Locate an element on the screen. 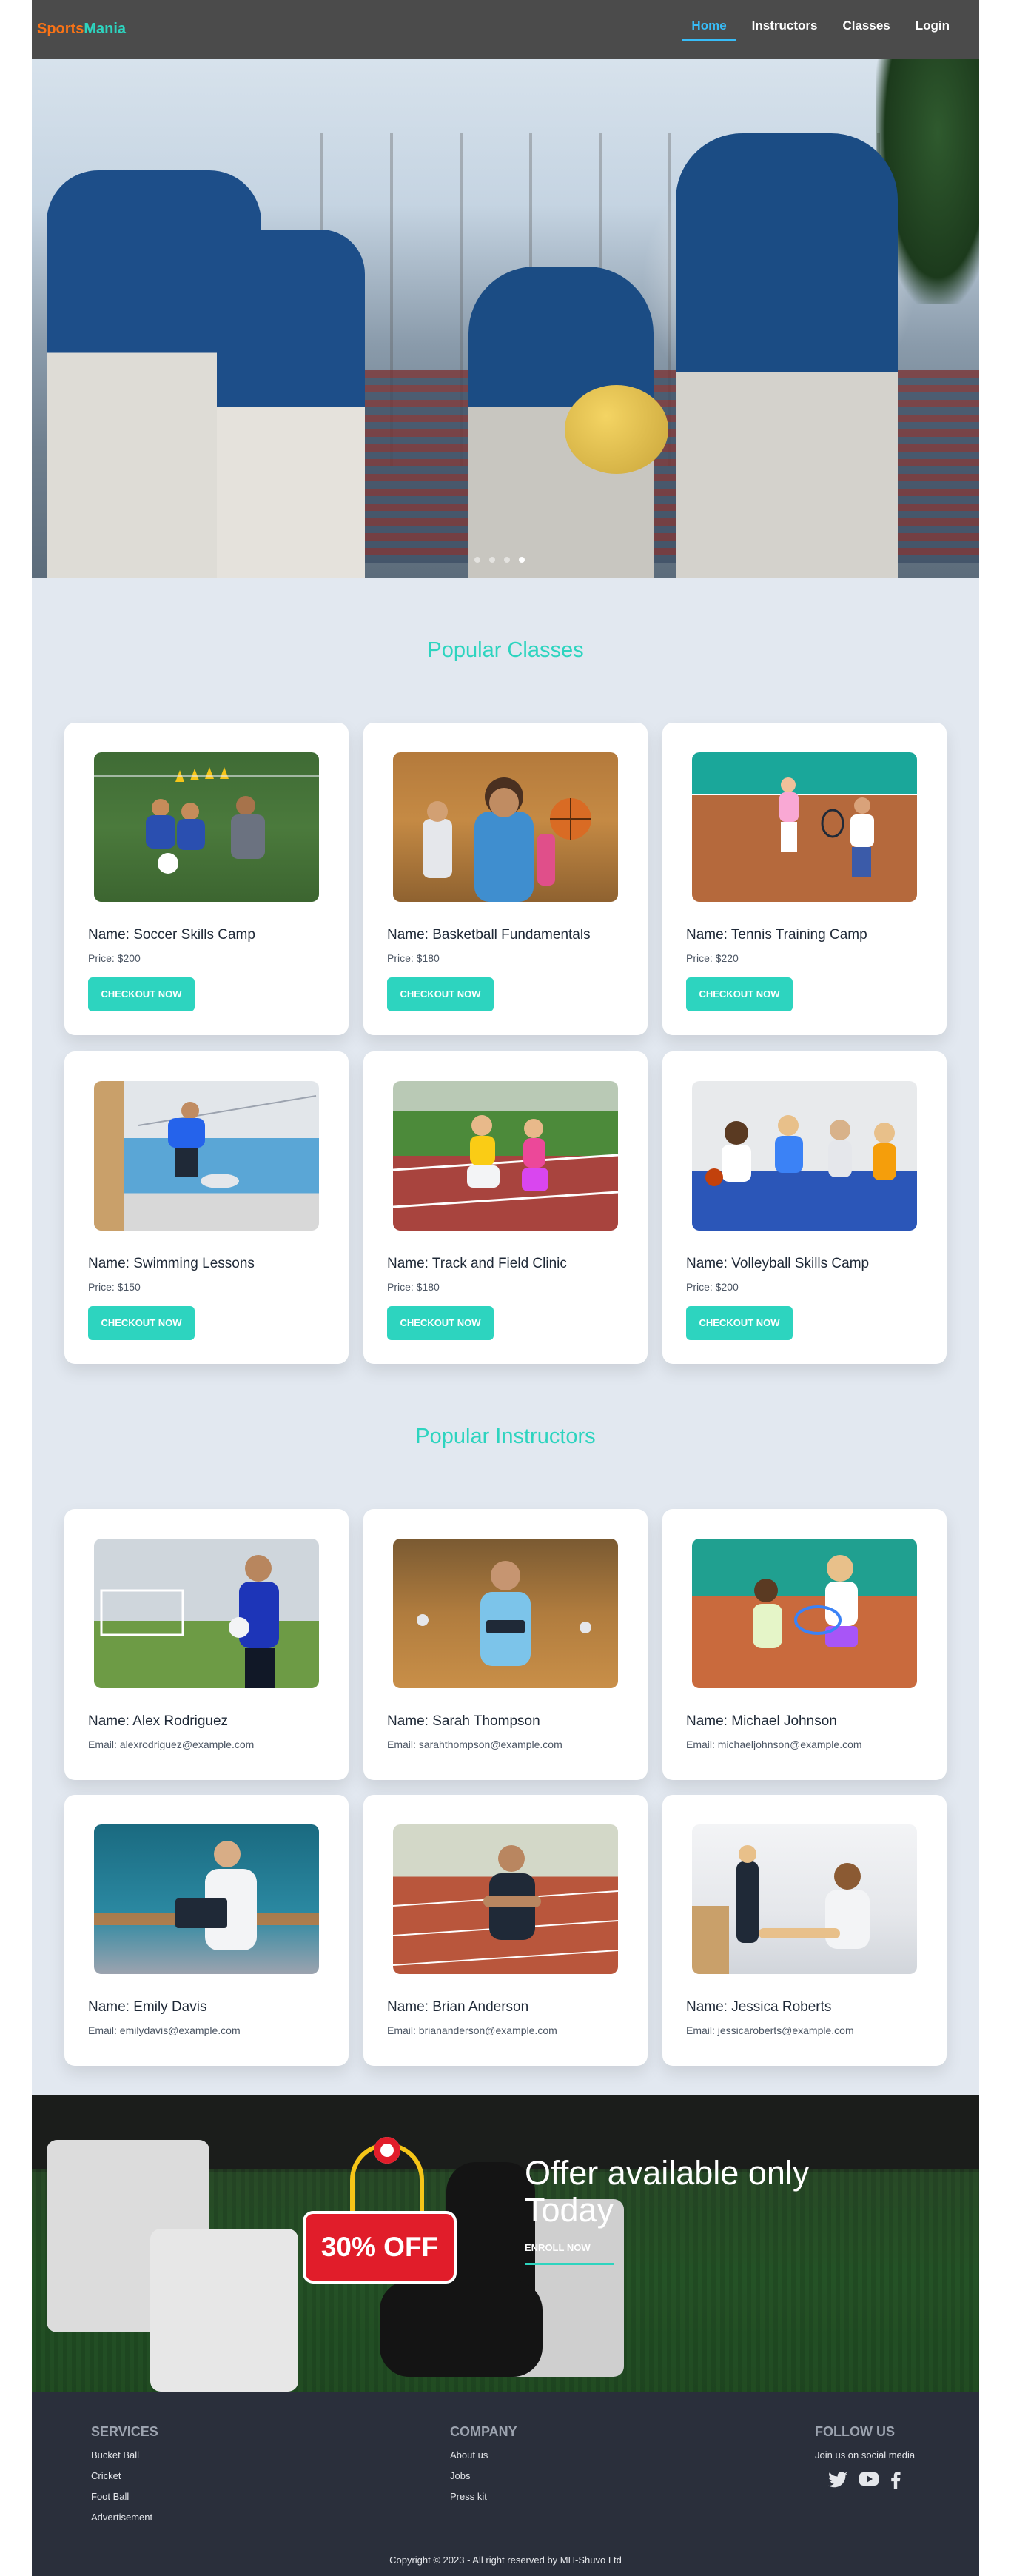 The image size is (1011, 2576). gym-coach-photo is located at coordinates (504, 1613).